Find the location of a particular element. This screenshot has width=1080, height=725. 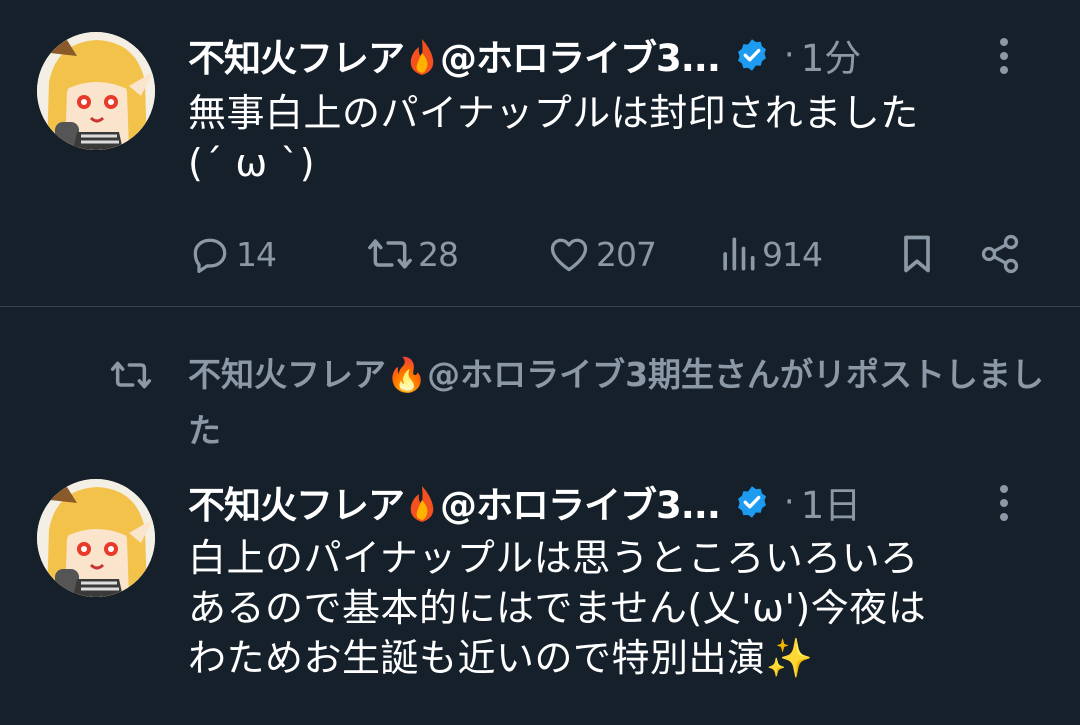

tweet-text-line: 無事白上のパイナップルは封印されました is located at coordinates (553, 113).